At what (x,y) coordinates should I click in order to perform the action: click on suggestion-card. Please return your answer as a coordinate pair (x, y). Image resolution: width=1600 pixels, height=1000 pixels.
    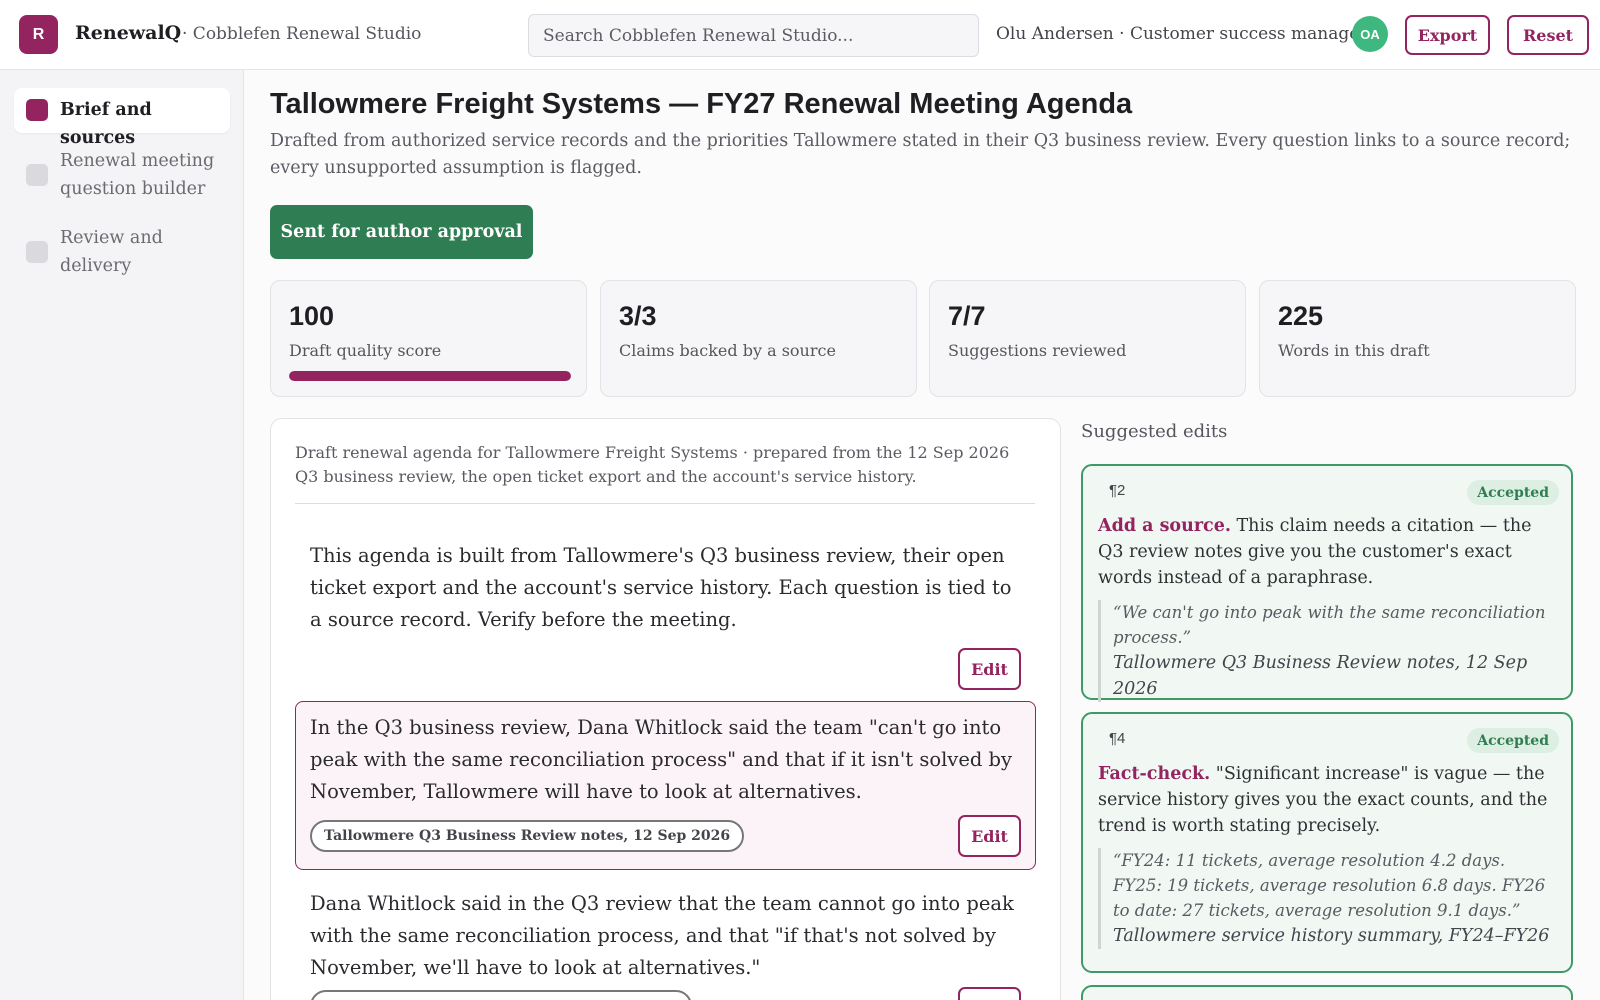
    Looking at the image, I should click on (1327, 992).